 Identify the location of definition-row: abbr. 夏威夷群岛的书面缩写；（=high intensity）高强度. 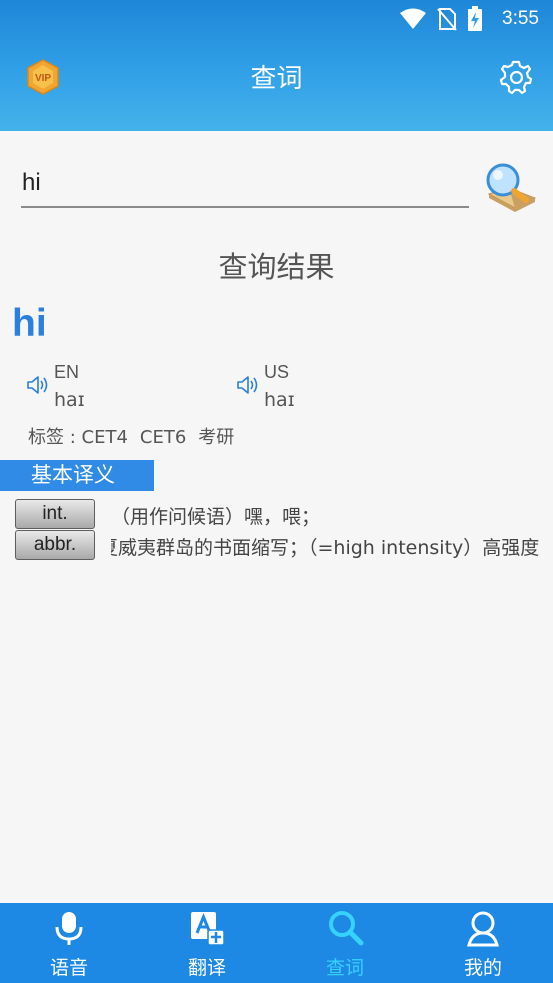
(280, 545).